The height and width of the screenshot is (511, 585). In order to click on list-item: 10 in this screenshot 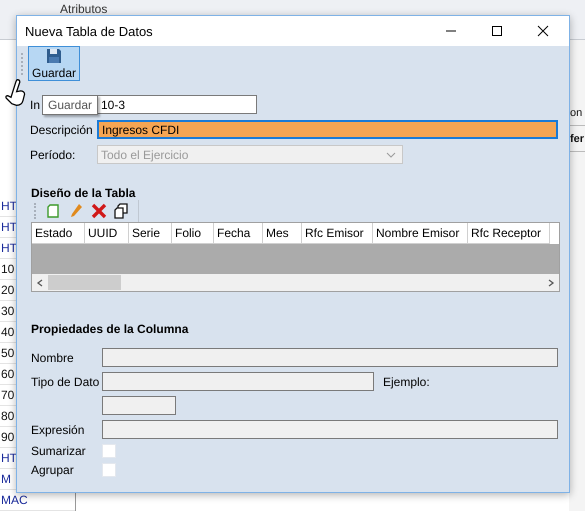, I will do `click(7, 269)`.